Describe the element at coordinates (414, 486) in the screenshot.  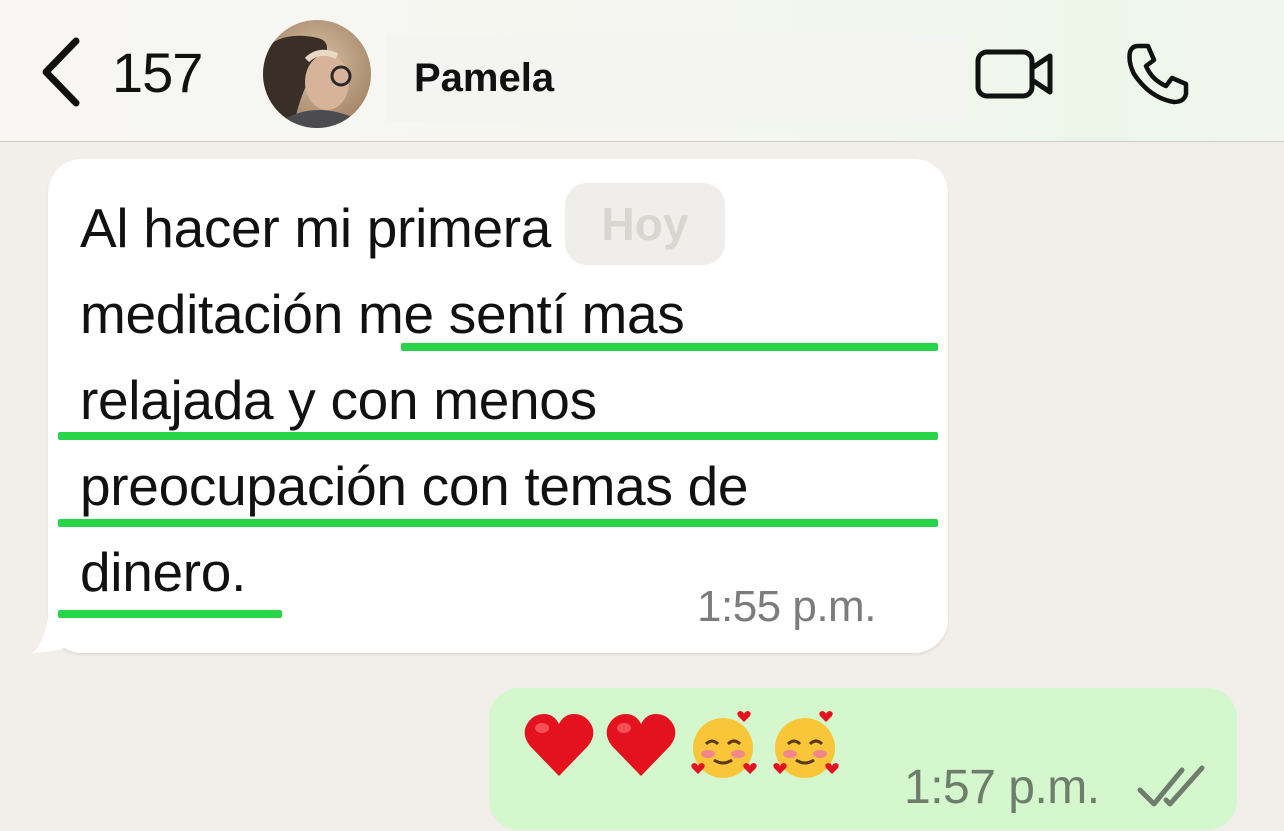
I see `message-line: preocupación con temas de` at that location.